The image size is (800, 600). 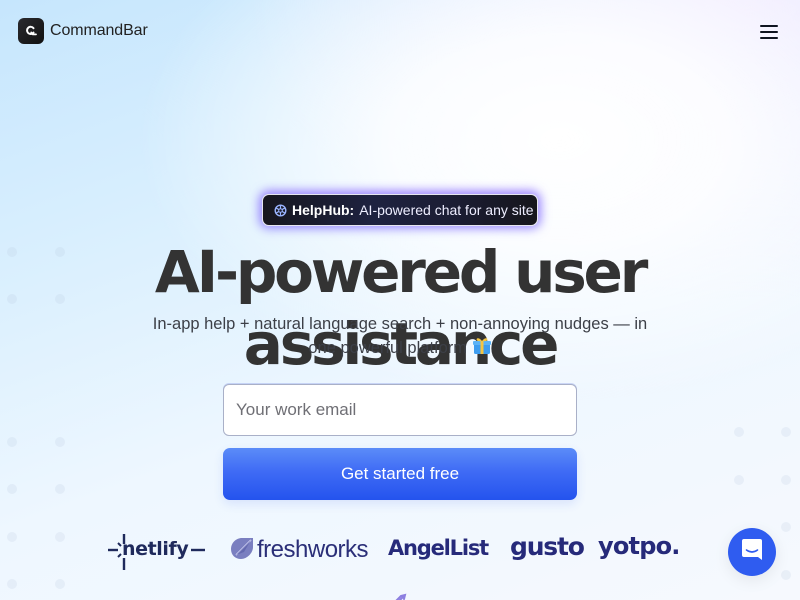 I want to click on angellist-logo: AngelList, so click(x=438, y=548).